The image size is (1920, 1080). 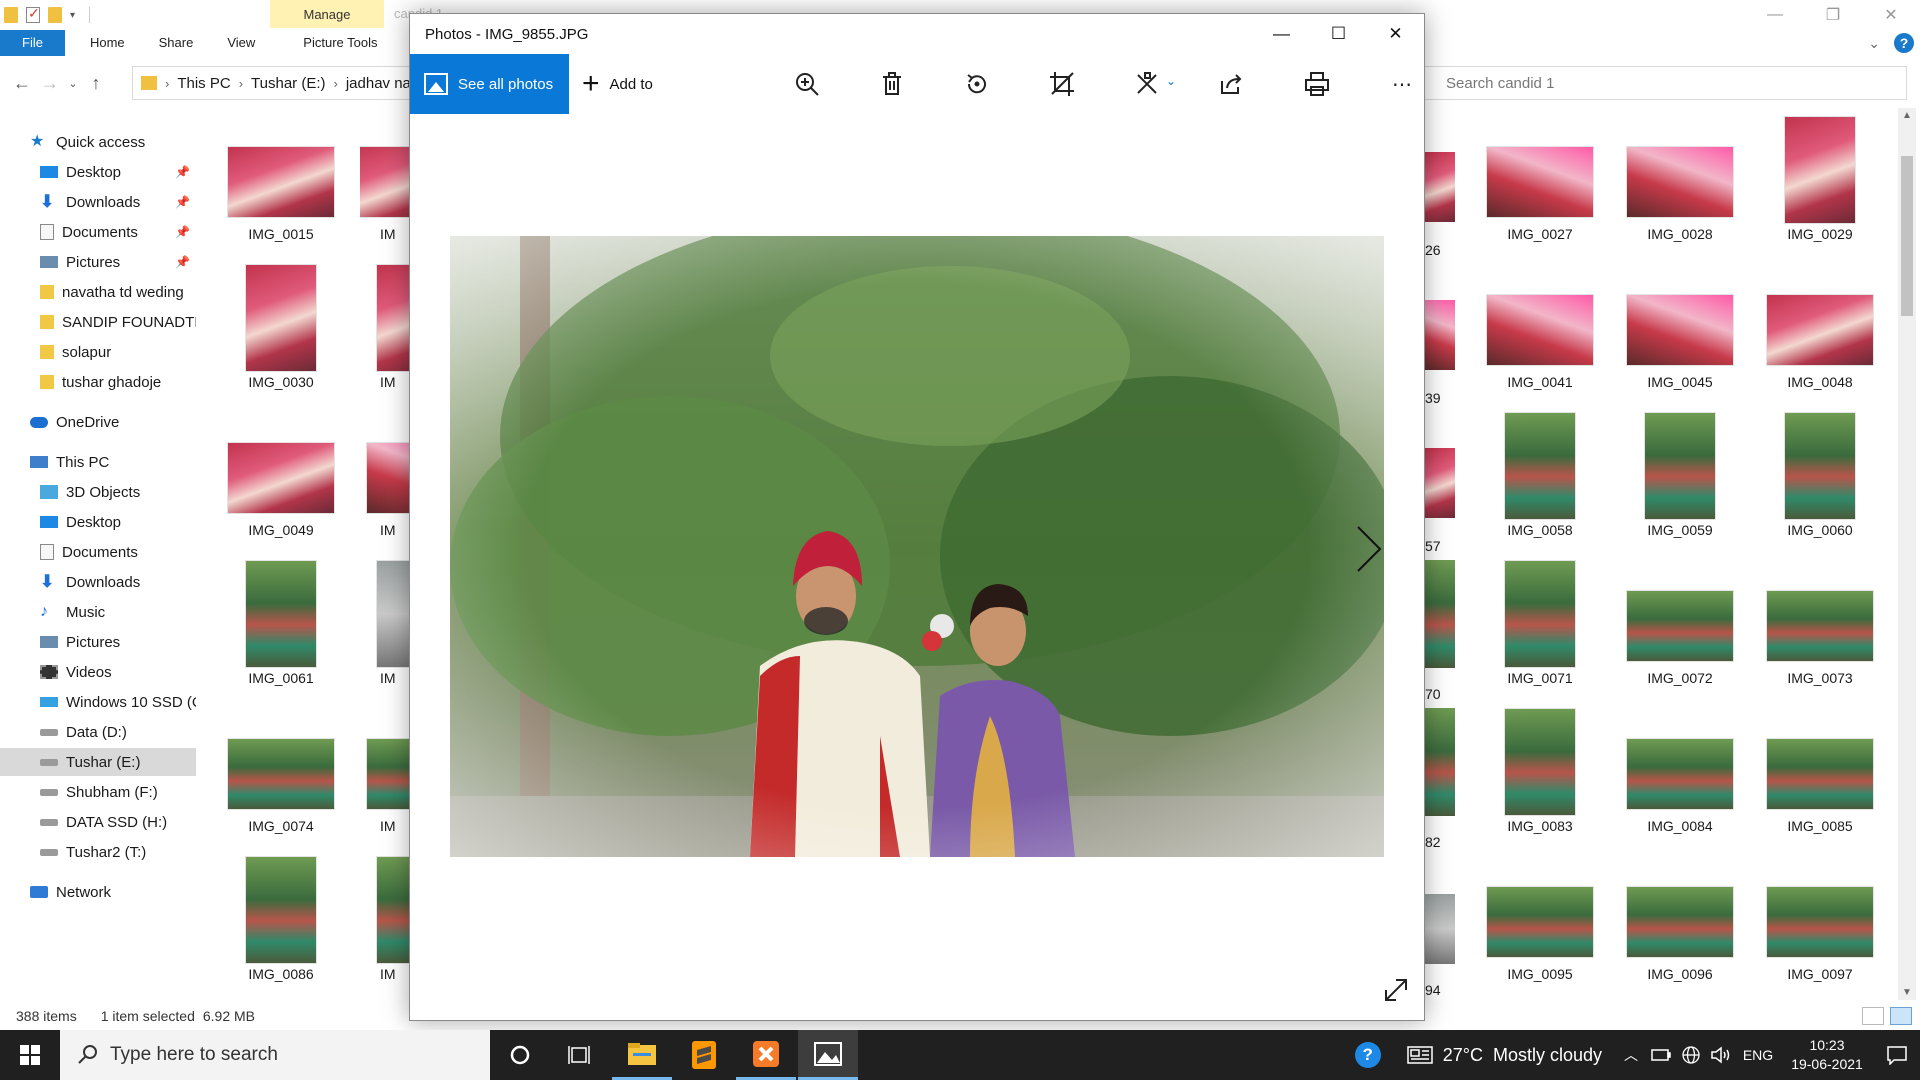 What do you see at coordinates (281, 630) in the screenshot?
I see `file-thumbnail: IMG_0061` at bounding box center [281, 630].